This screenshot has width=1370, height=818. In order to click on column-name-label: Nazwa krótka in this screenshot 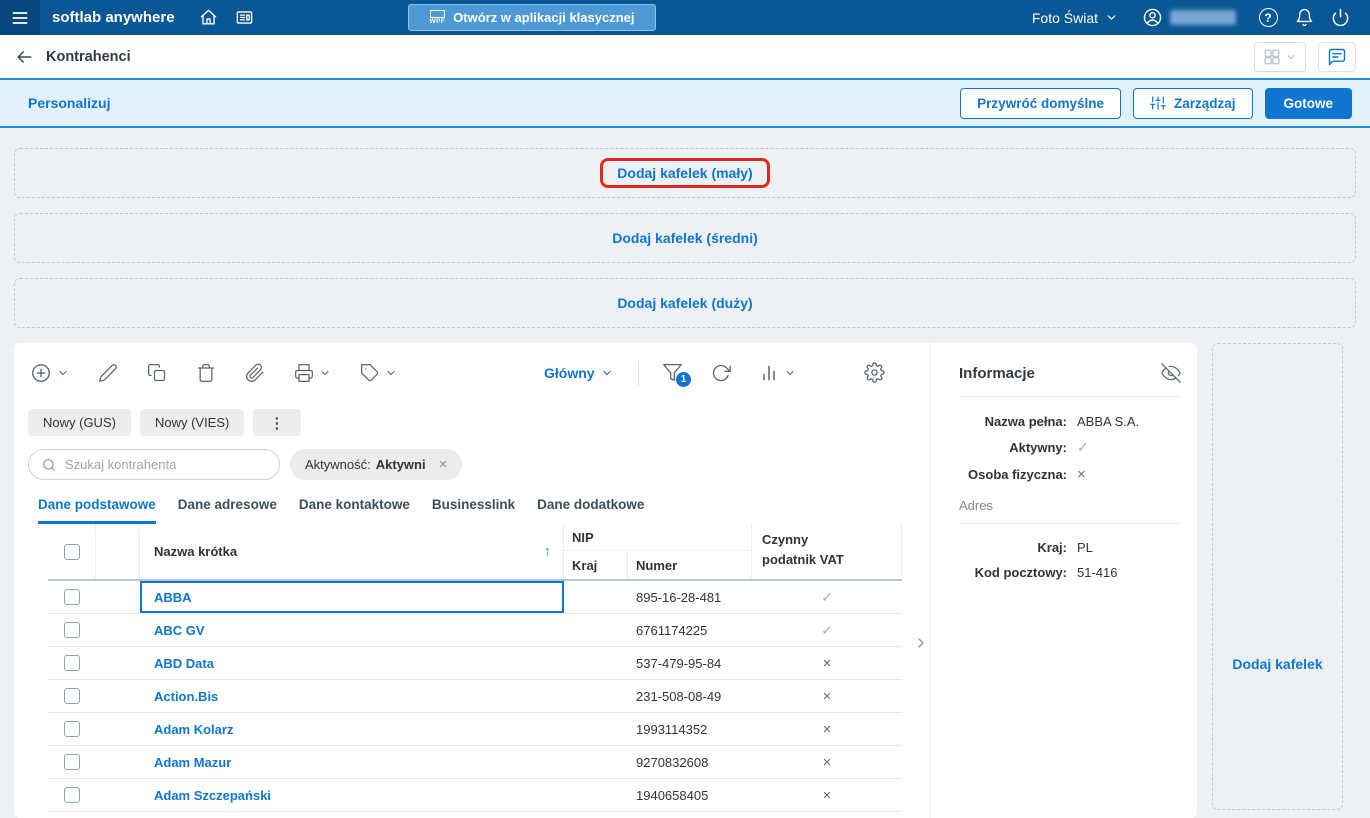, I will do `click(196, 551)`.